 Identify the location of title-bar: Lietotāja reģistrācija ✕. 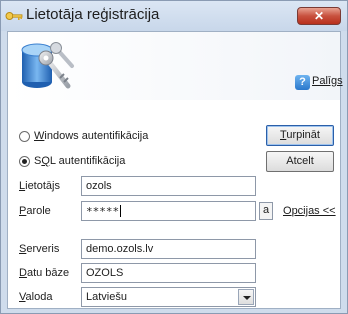
(174, 16).